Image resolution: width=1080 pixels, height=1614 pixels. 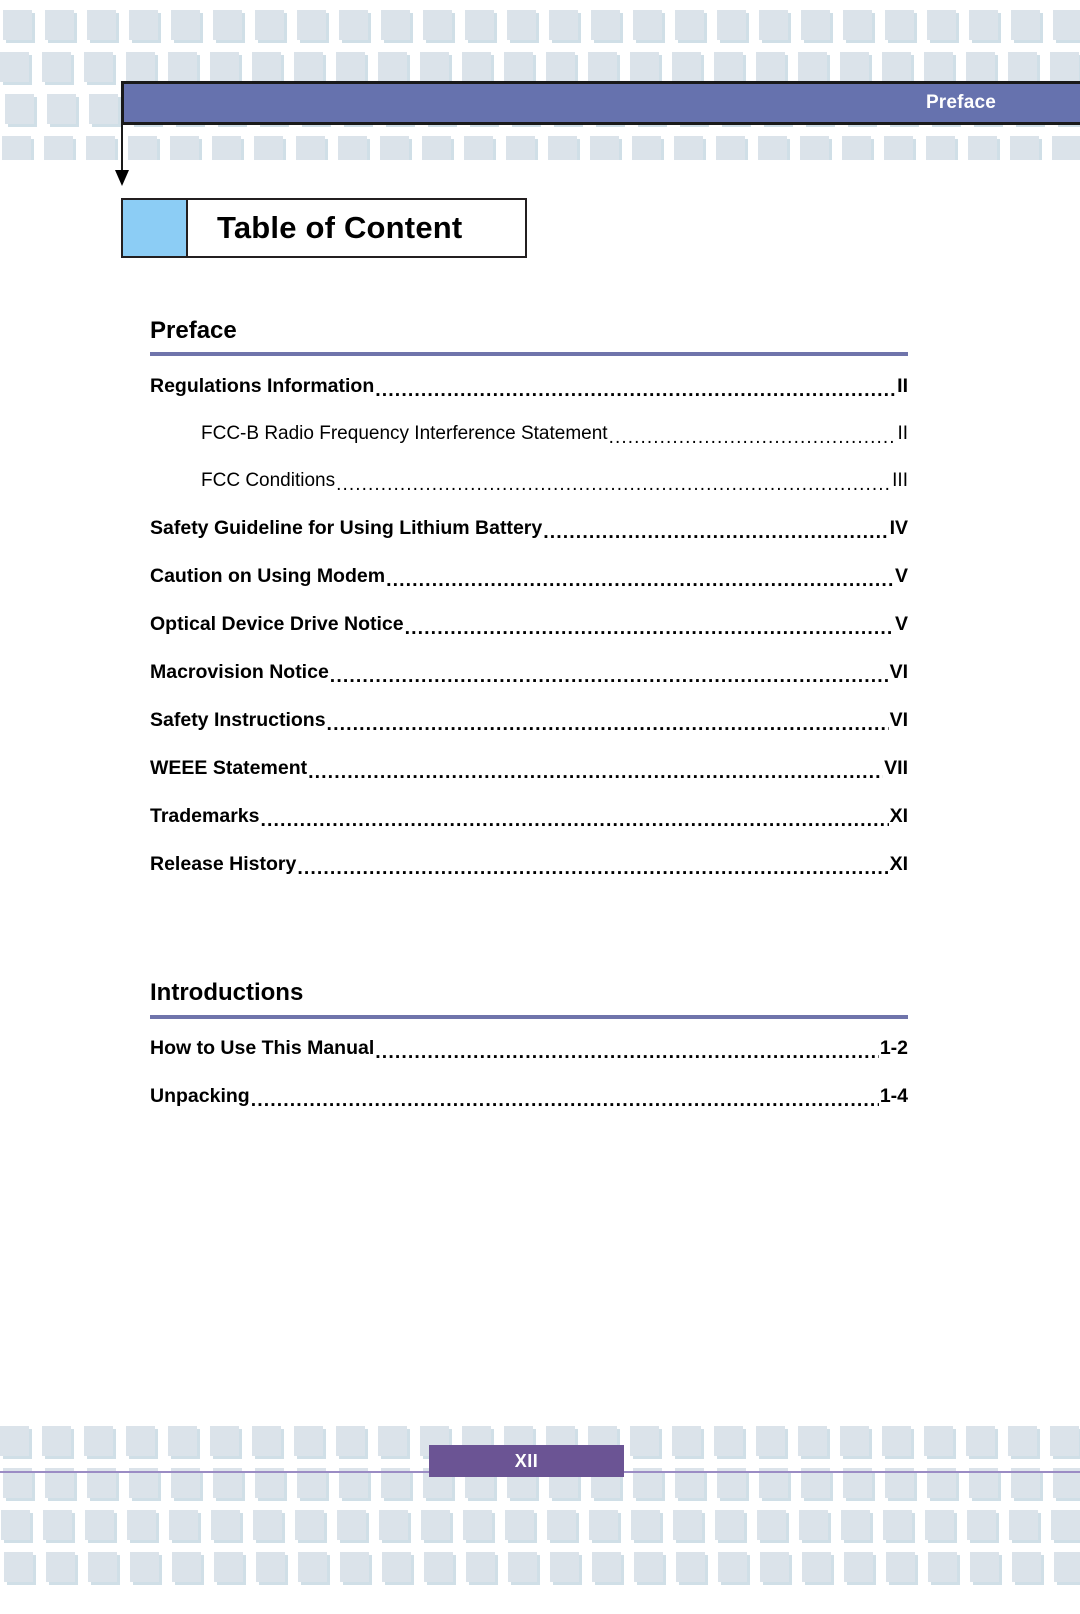 What do you see at coordinates (529, 386) in the screenshot?
I see `toc-entry: Regulations Information II` at bounding box center [529, 386].